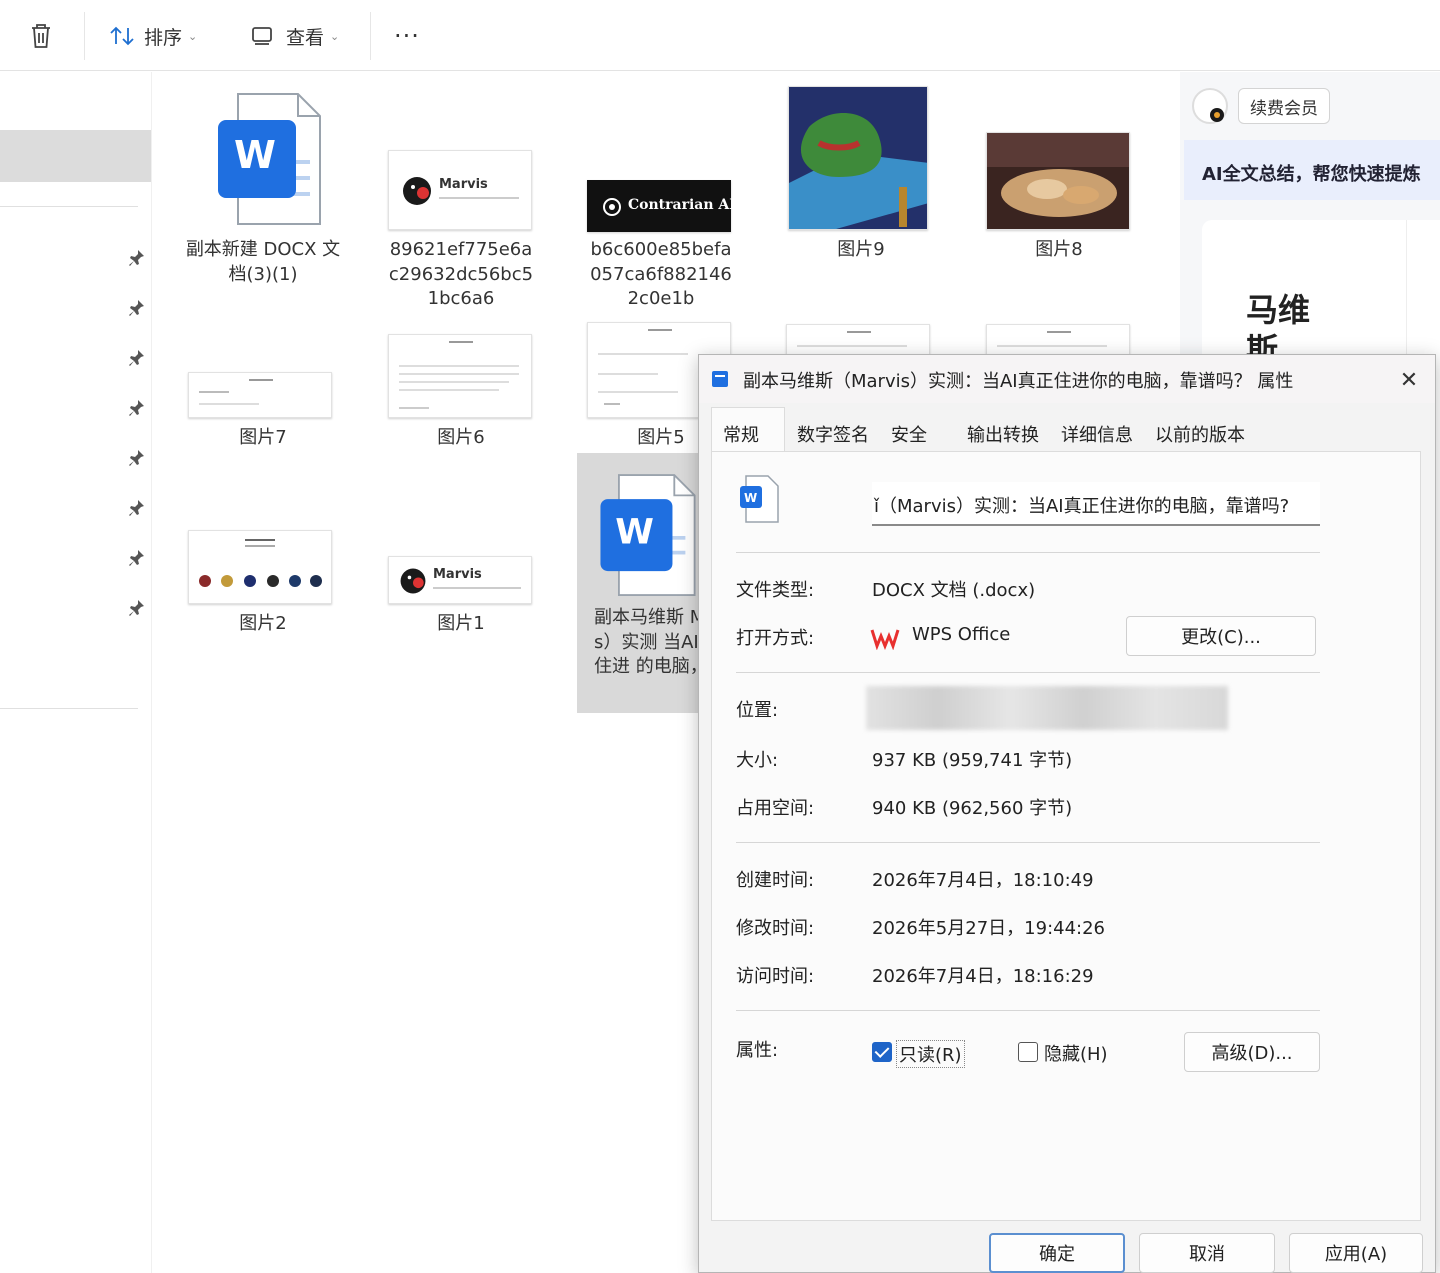 The width and height of the screenshot is (1440, 1273). I want to click on sort-label: 排序, so click(163, 37).